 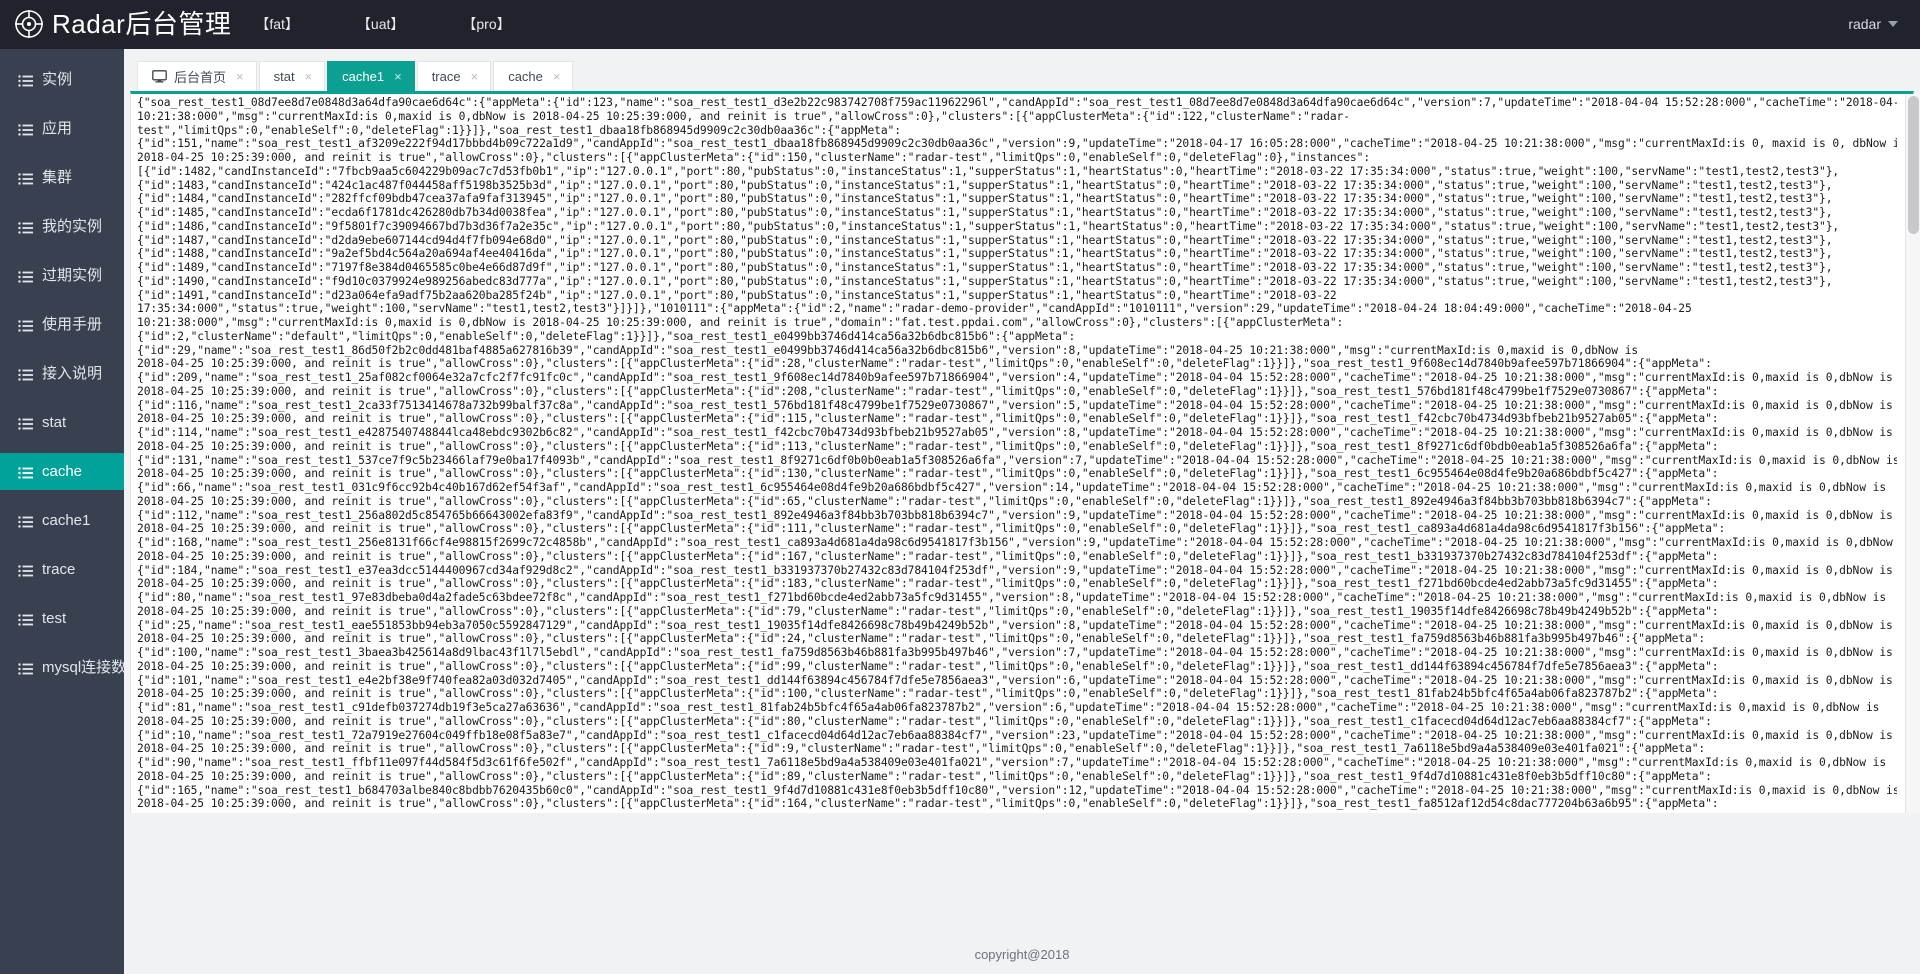 I want to click on sidebar-item-label: 我的实例, so click(x=72, y=226).